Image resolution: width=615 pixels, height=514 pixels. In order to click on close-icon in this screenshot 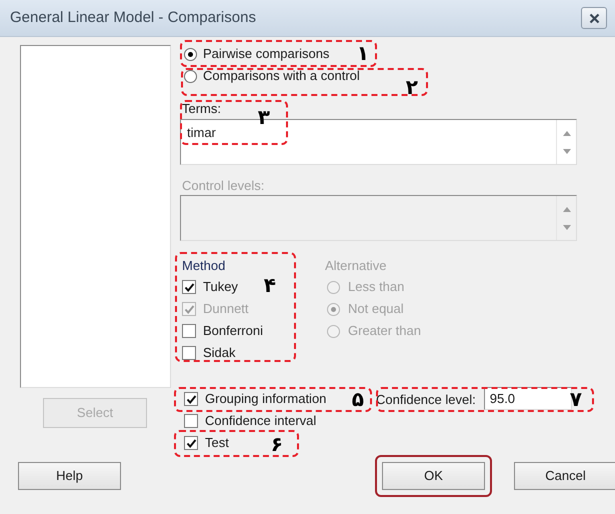, I will do `click(594, 18)`.